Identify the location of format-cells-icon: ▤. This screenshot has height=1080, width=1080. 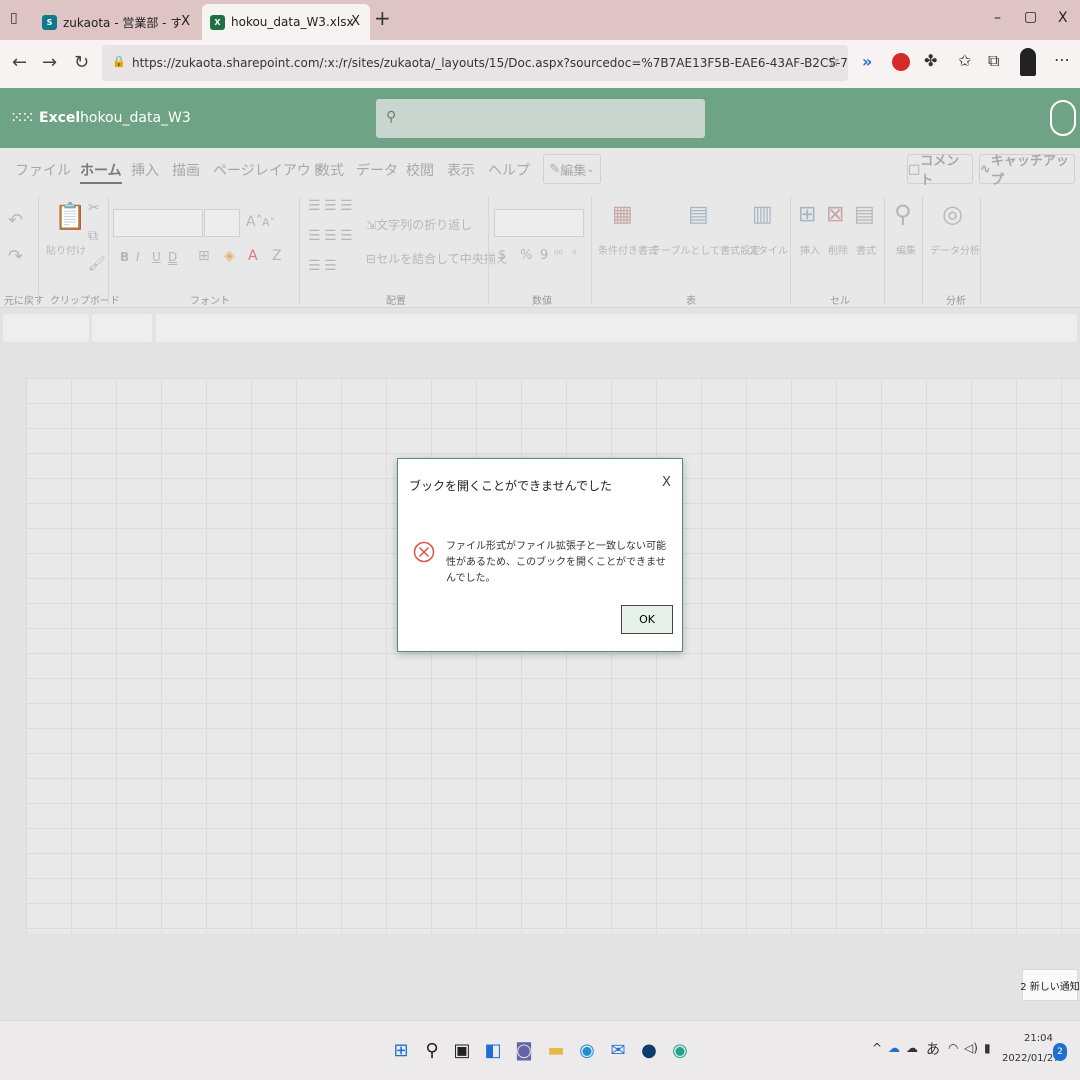
(864, 214).